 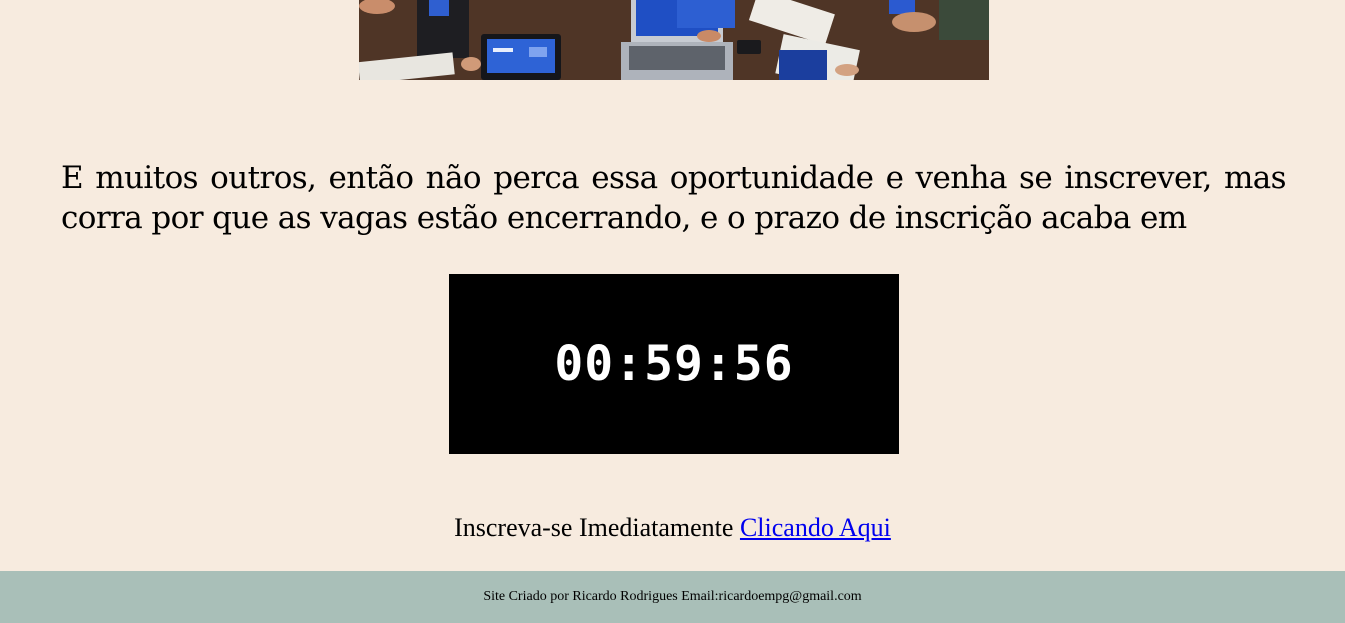 I want to click on hero-photo-illustration, so click(x=674, y=40).